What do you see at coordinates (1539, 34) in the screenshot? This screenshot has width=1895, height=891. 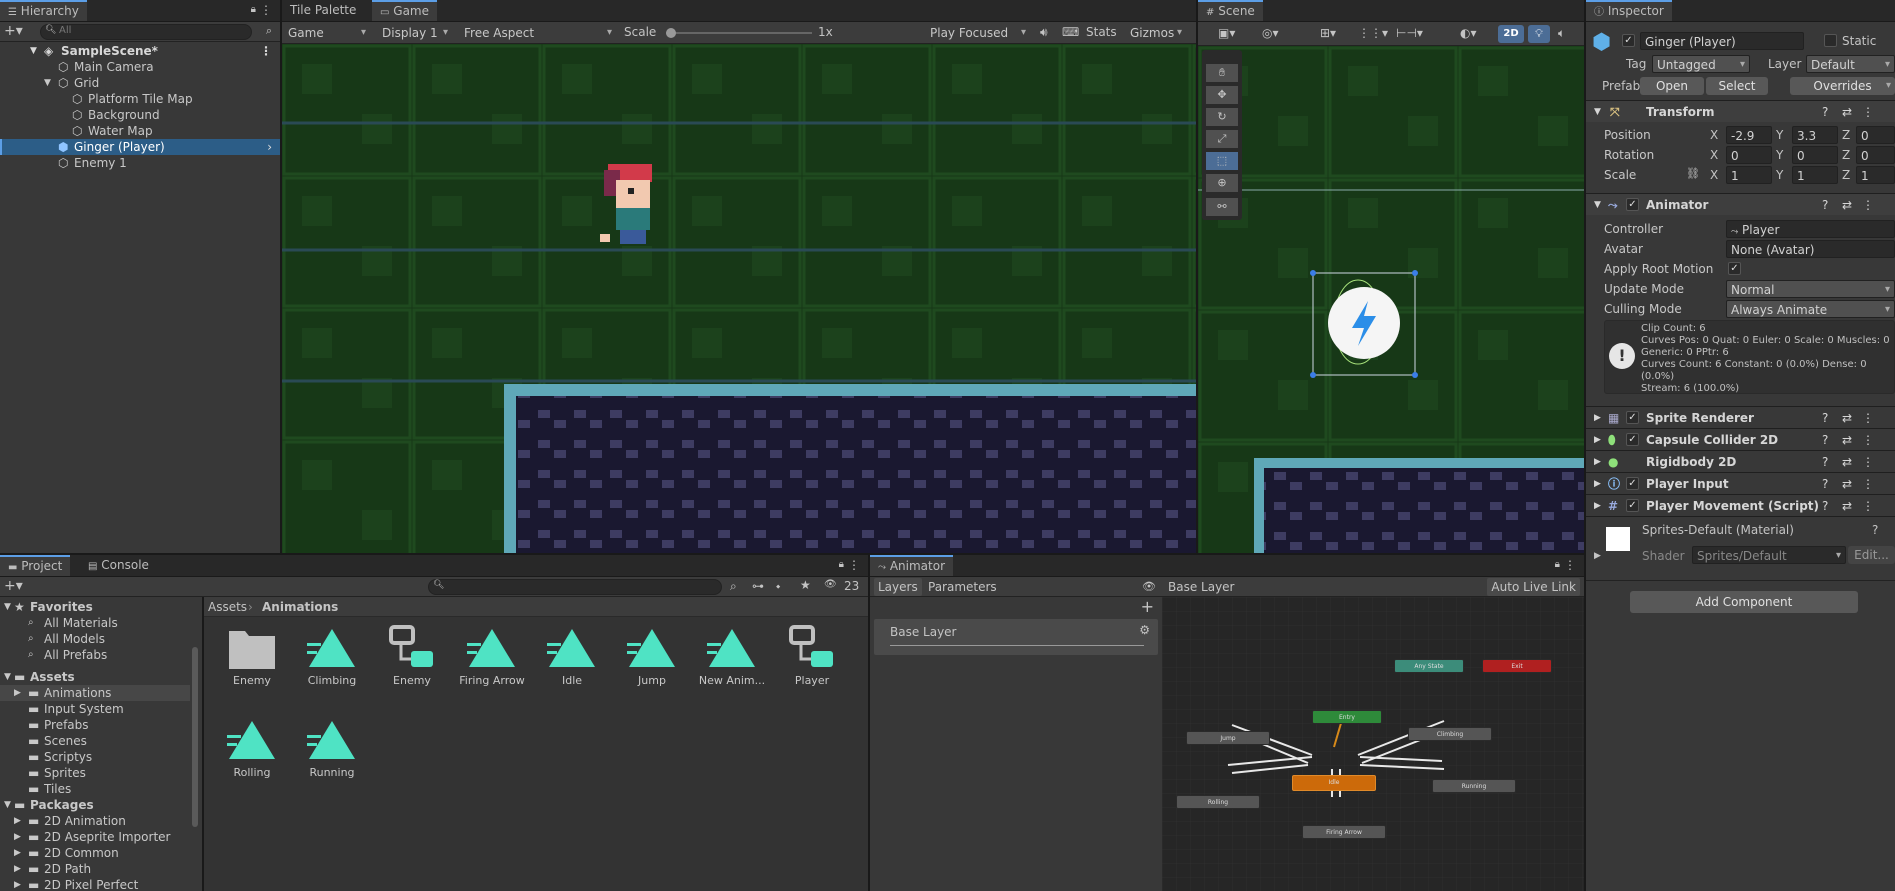 I see `lighting-icon: 💡︎` at bounding box center [1539, 34].